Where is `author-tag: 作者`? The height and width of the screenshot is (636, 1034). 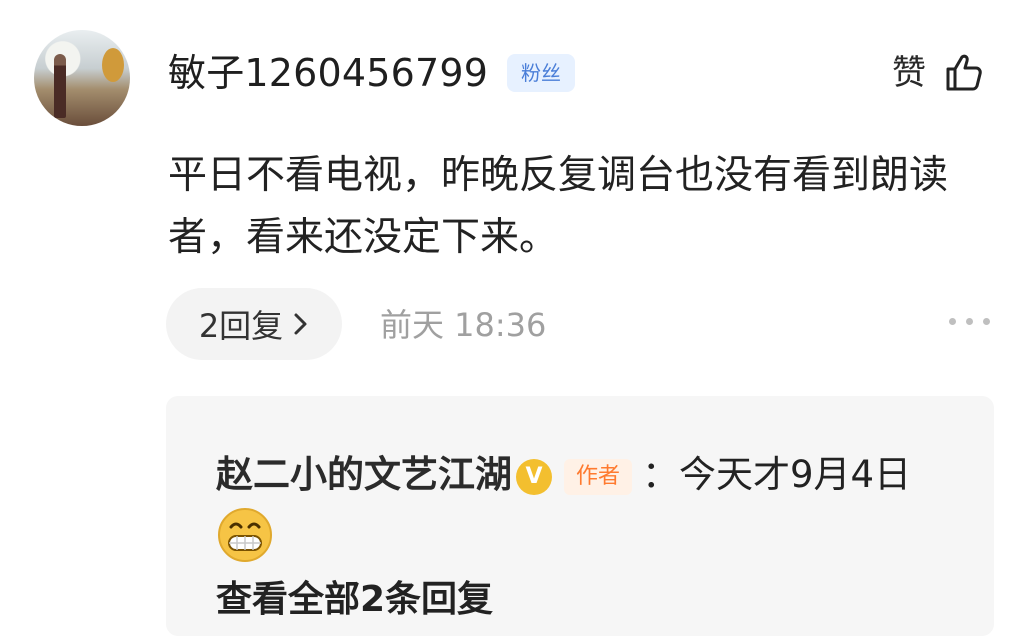 author-tag: 作者 is located at coordinates (598, 476).